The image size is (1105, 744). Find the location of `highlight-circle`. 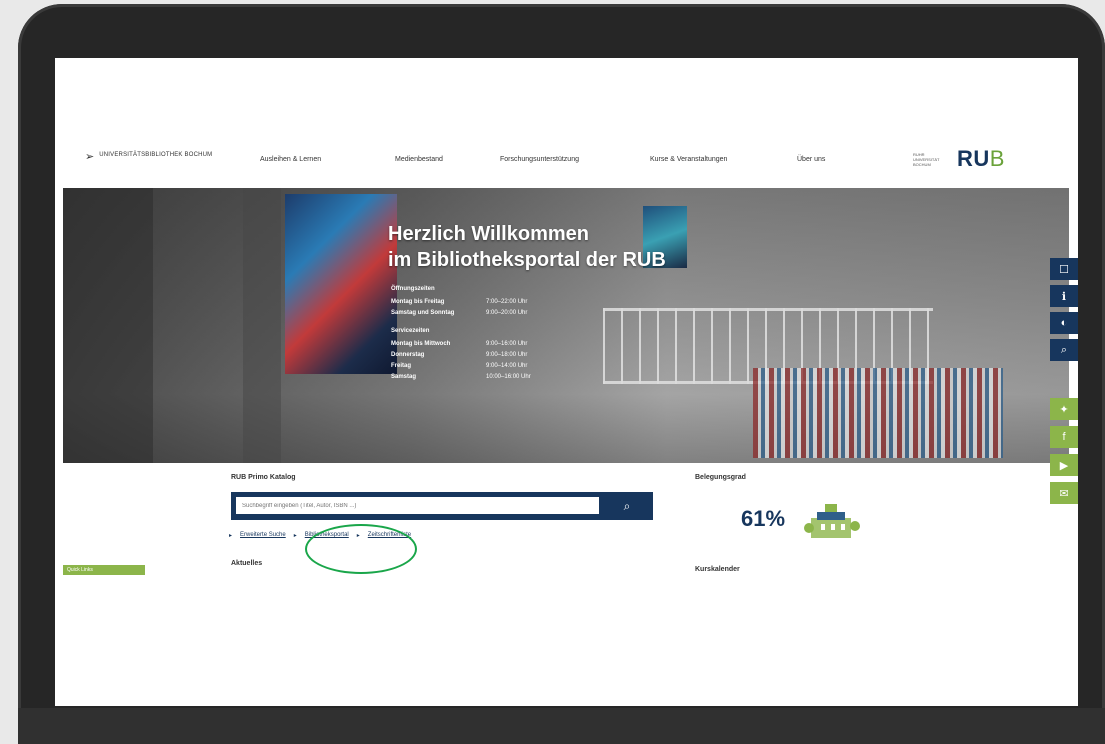

highlight-circle is located at coordinates (361, 549).